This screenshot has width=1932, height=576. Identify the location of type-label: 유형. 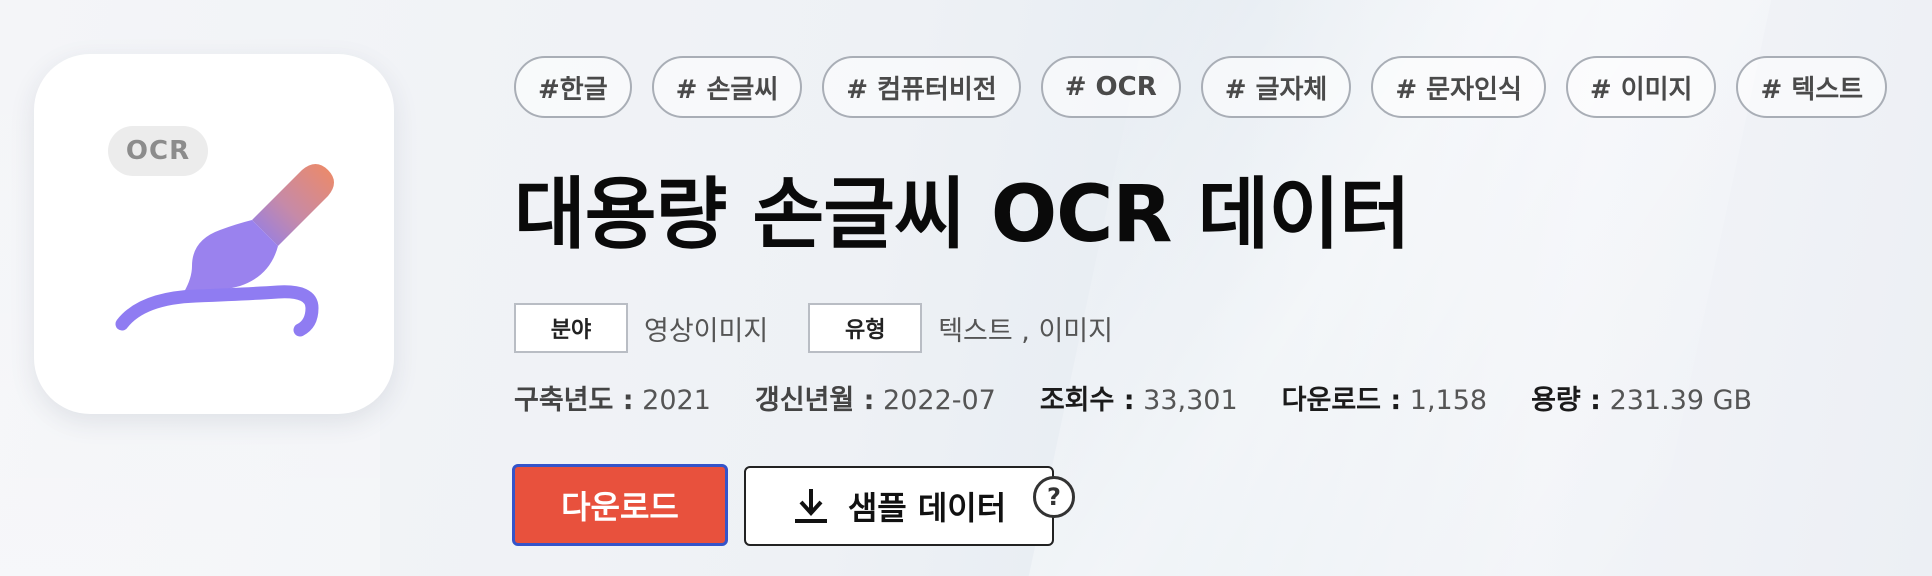
(865, 328).